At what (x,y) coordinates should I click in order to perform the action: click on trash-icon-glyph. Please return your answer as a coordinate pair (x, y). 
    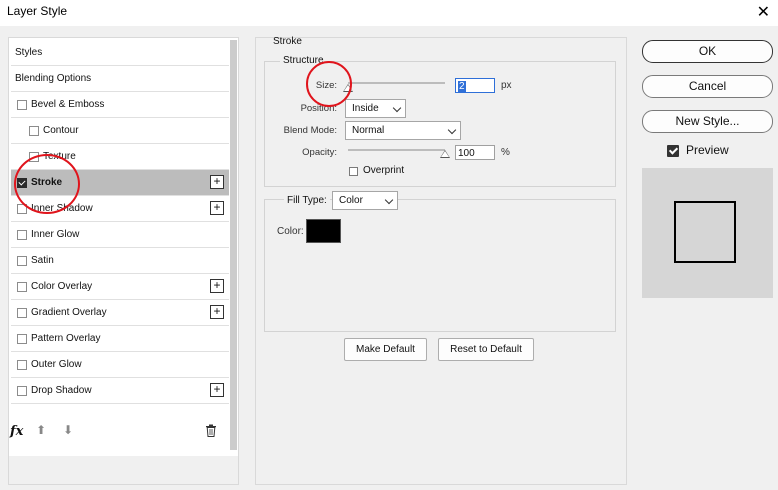
    Looking at the image, I should click on (211, 430).